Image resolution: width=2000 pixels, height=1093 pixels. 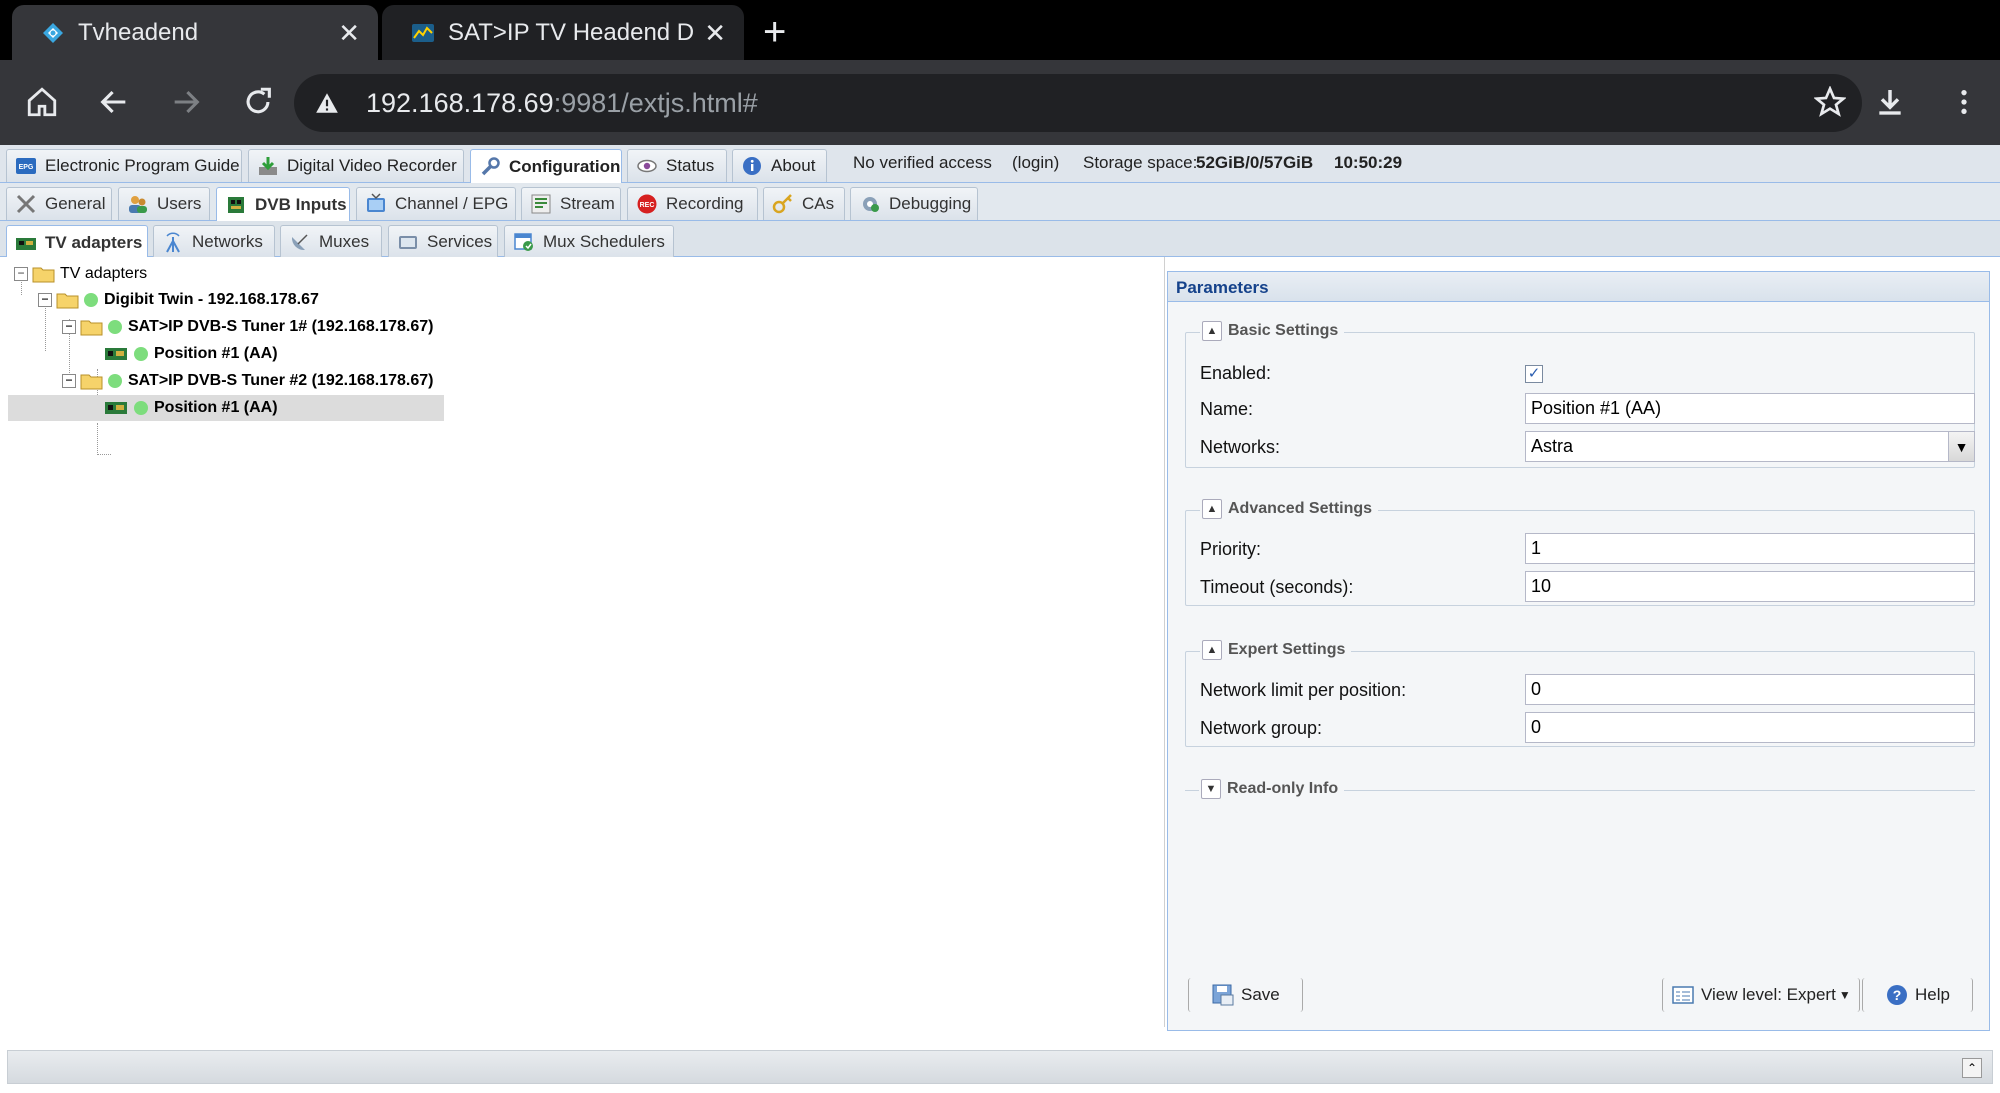 I want to click on tab-cas: CAs, so click(x=804, y=203).